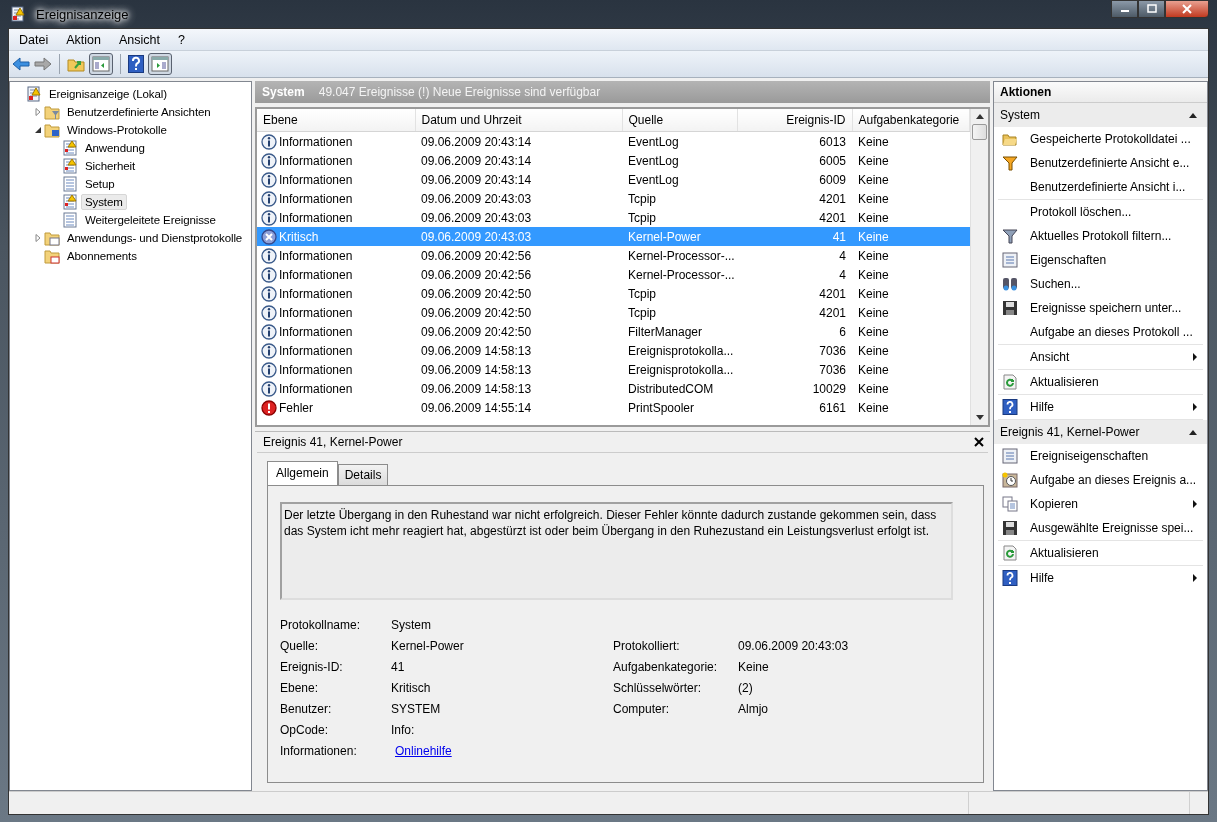 The height and width of the screenshot is (822, 1217). Describe the element at coordinates (160, 64) in the screenshot. I see `action-pane-toggle` at that location.